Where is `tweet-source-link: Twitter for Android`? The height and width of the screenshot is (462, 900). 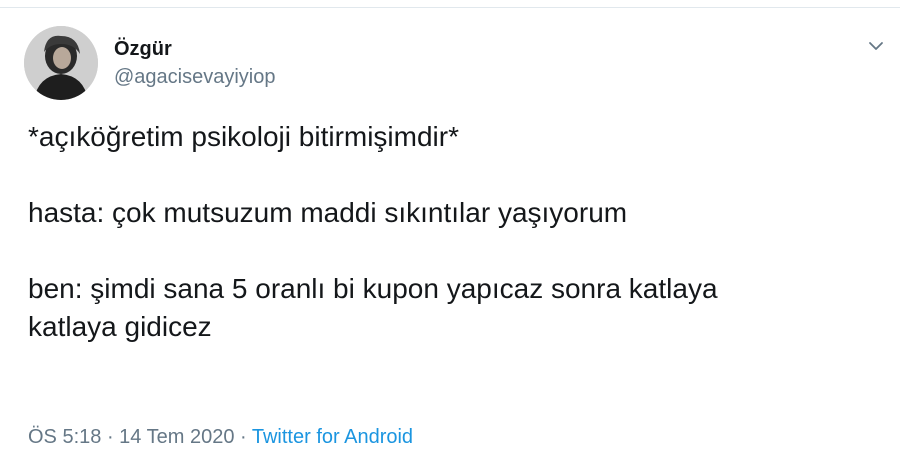
tweet-source-link: Twitter for Android is located at coordinates (332, 437).